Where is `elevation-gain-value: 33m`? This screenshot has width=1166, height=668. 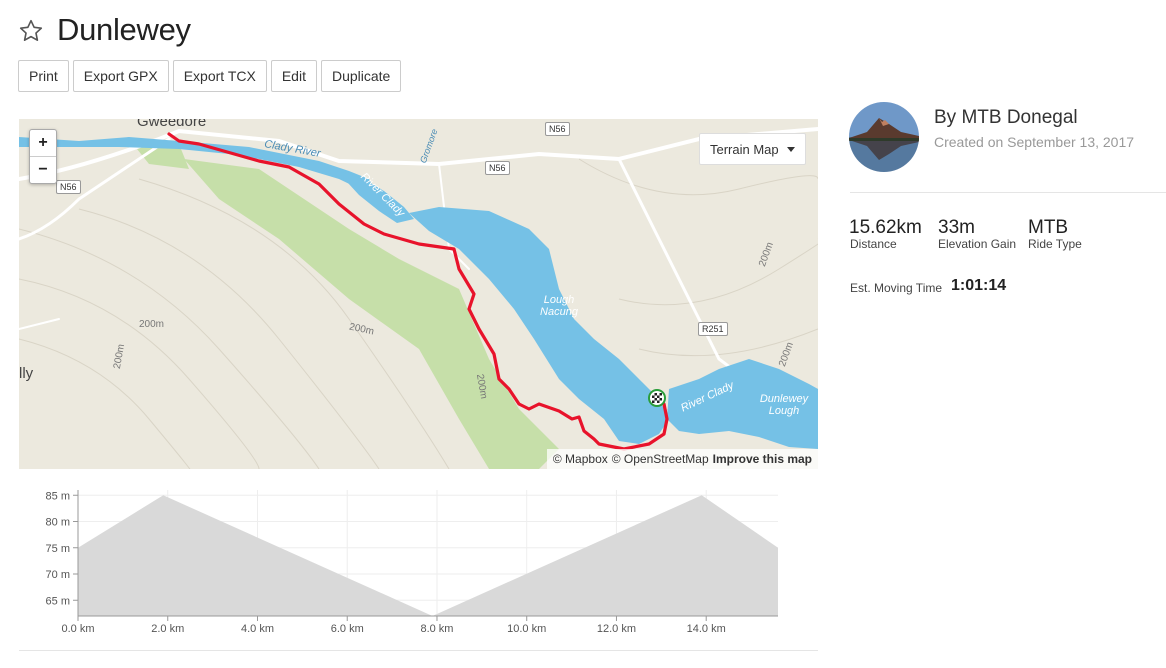 elevation-gain-value: 33m is located at coordinates (956, 227).